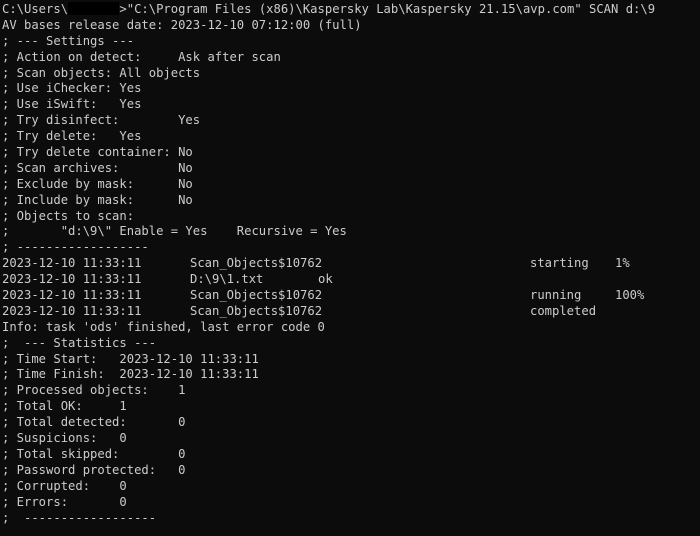 The height and width of the screenshot is (536, 700). What do you see at coordinates (351, 280) in the screenshot?
I see `log-row: 2023-12-10 11:33:11 D:\9\1.txt ok` at bounding box center [351, 280].